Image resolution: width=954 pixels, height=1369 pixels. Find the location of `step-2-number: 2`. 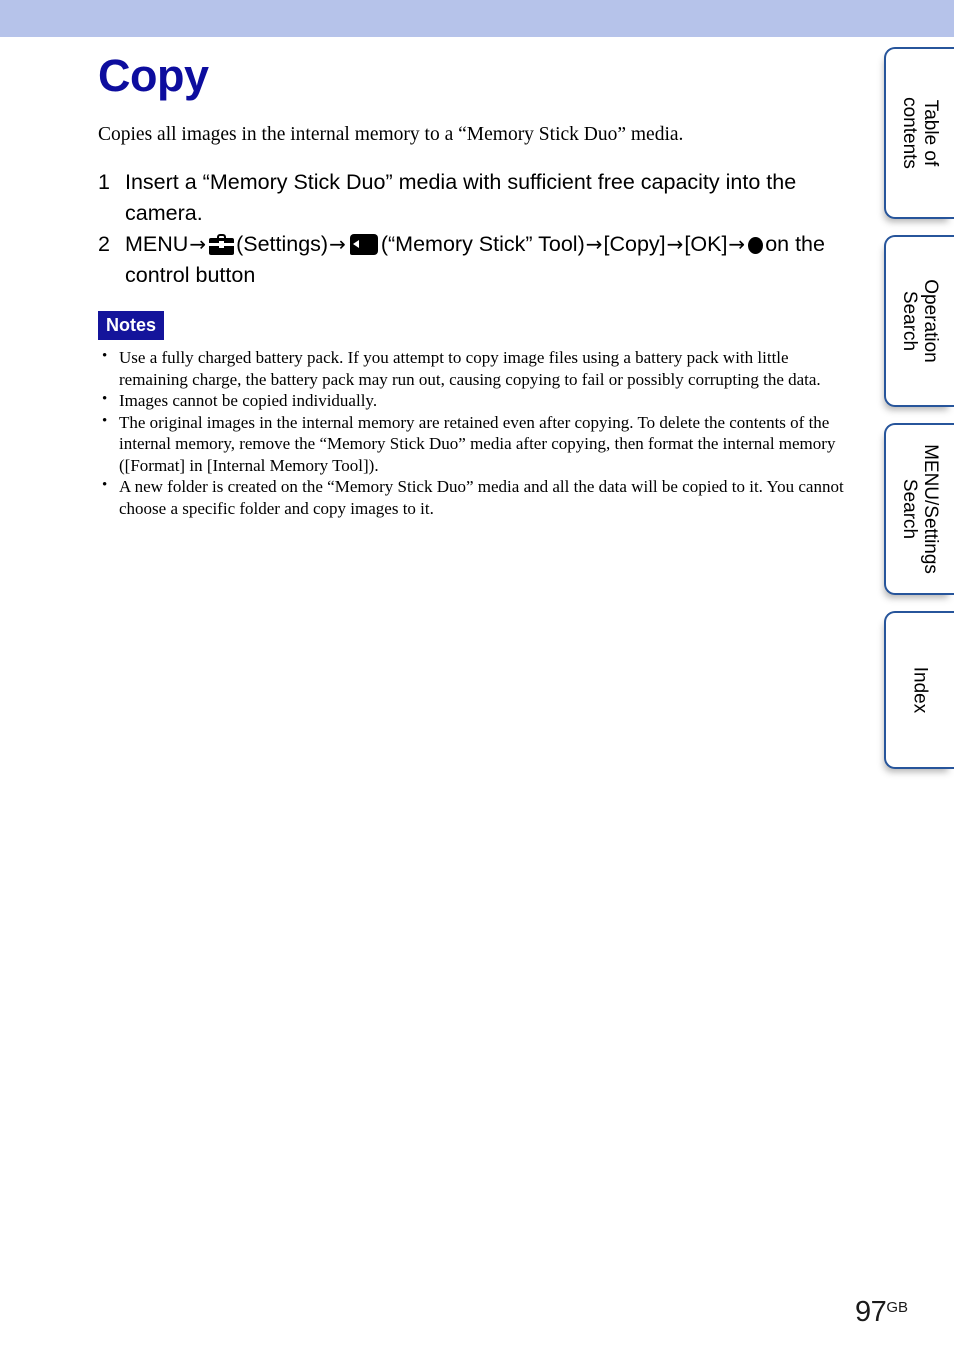

step-2-number: 2 is located at coordinates (104, 244).